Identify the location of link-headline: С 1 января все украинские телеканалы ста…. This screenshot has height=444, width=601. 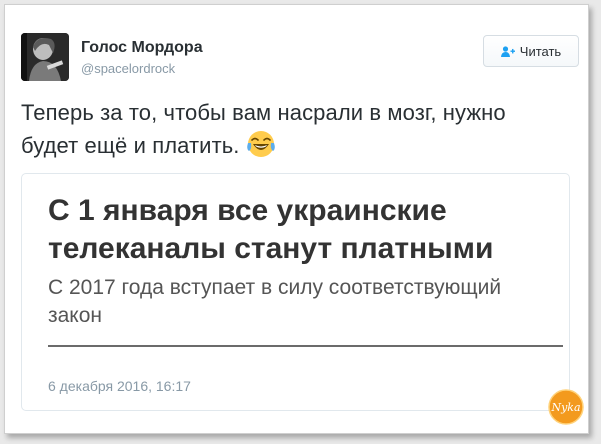
(298, 230).